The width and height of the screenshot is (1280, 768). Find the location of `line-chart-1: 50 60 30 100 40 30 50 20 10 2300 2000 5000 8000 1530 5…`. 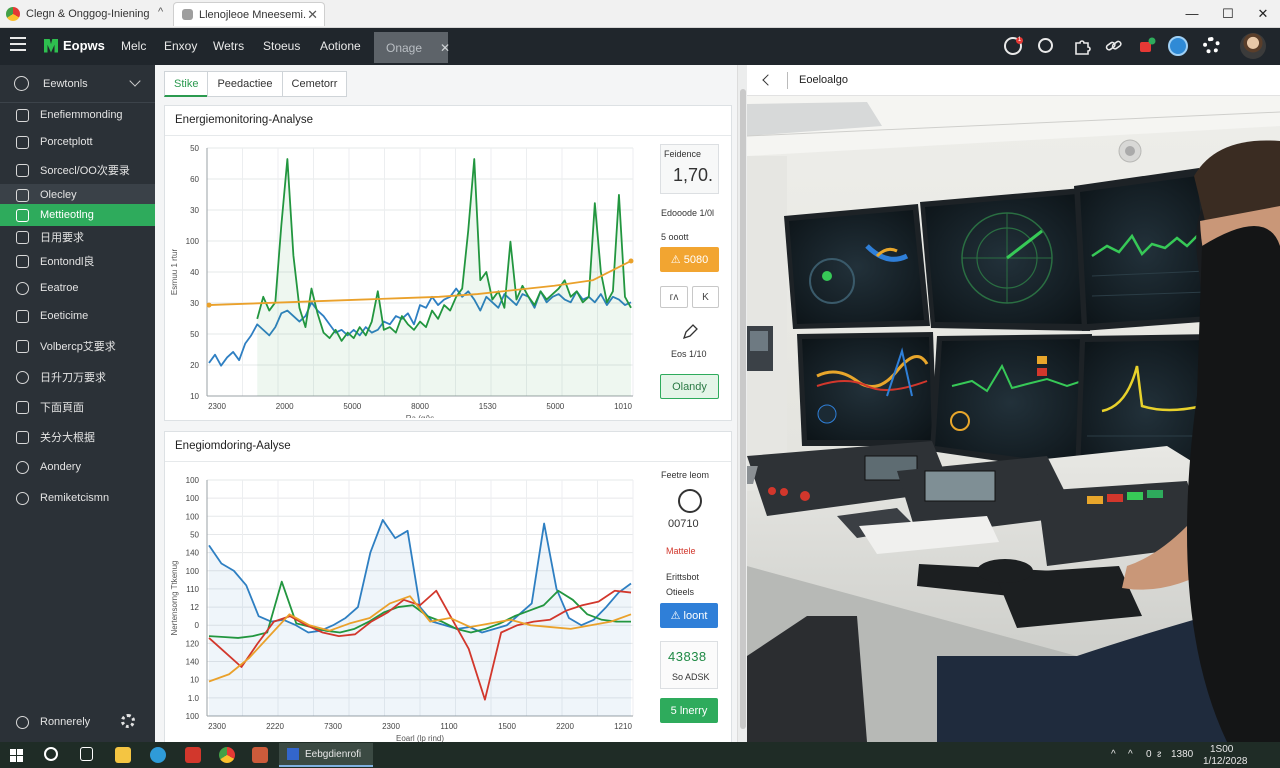

line-chart-1: 50 60 30 100 40 30 50 20 10 2300 2000 5000 8000 1530 5… is located at coordinates (400, 278).